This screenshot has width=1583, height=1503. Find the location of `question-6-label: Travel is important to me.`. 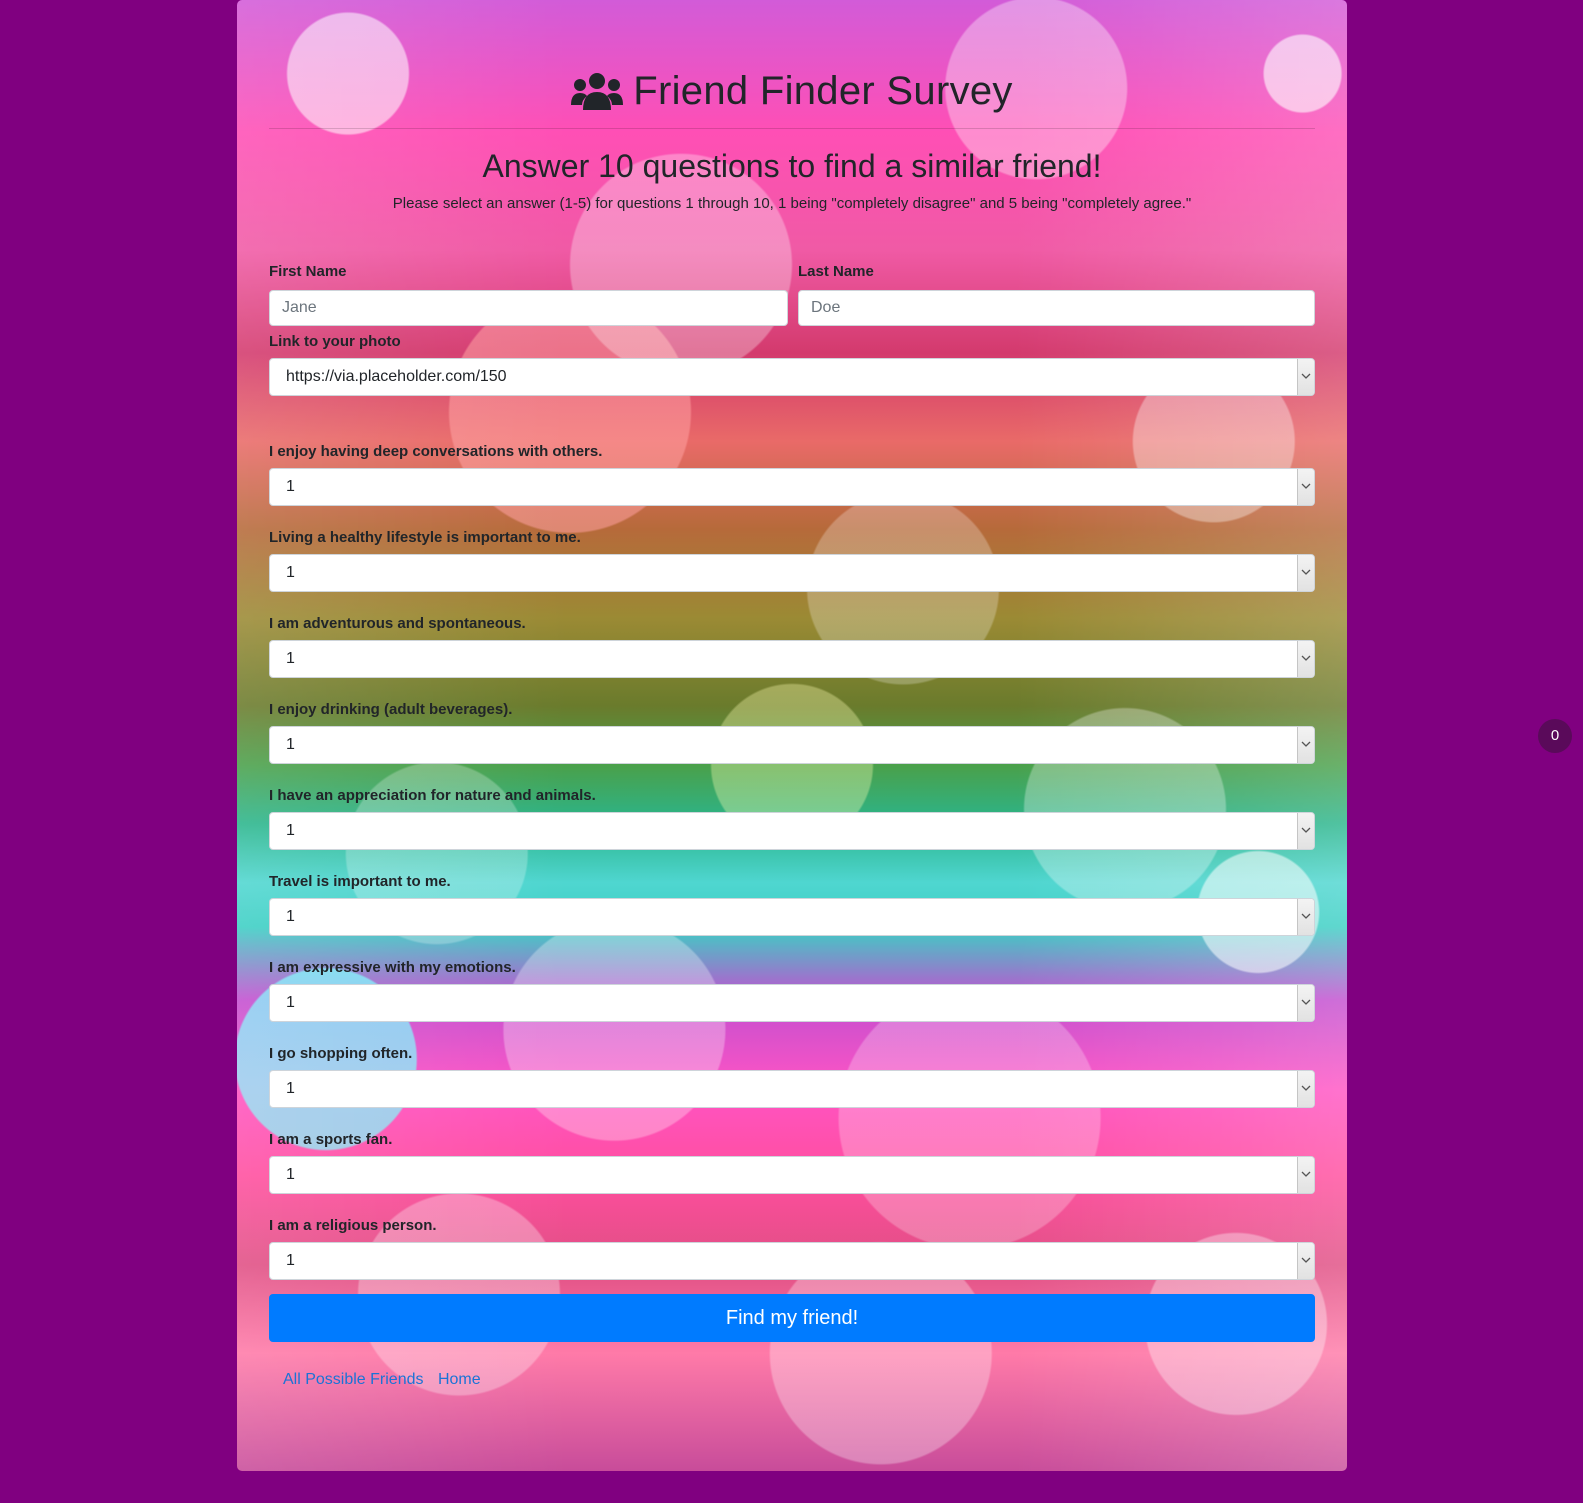

question-6-label: Travel is important to me. is located at coordinates (360, 881).